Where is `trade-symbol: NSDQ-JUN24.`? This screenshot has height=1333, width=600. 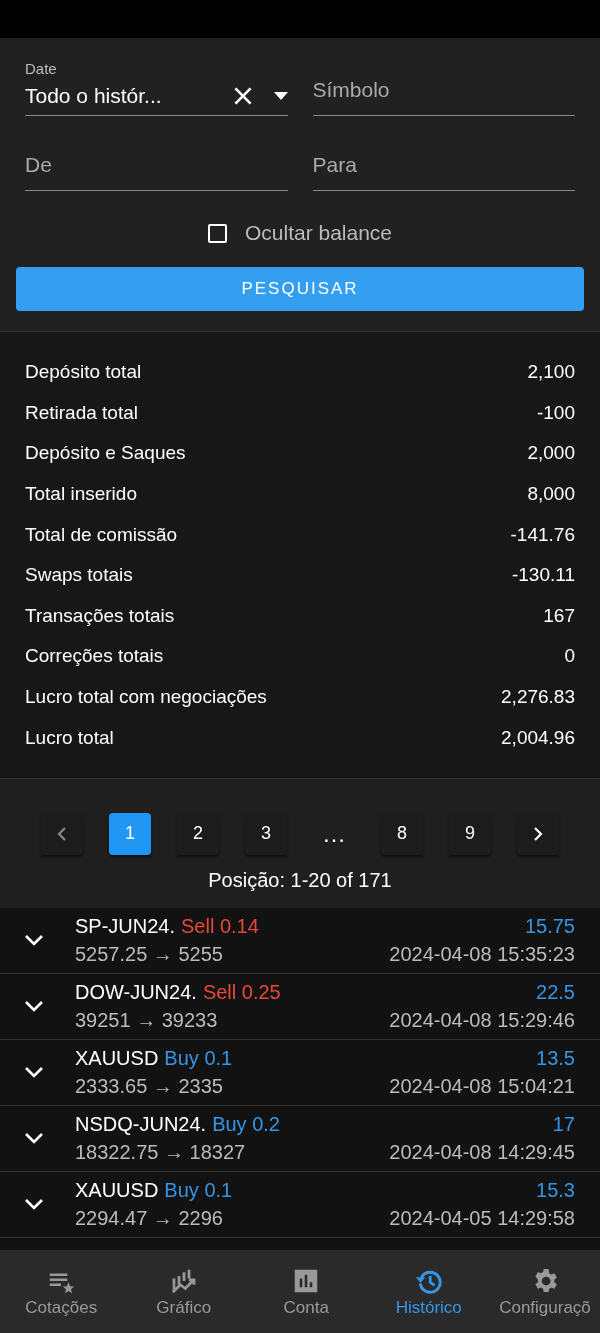 trade-symbol: NSDQ-JUN24. is located at coordinates (141, 1124).